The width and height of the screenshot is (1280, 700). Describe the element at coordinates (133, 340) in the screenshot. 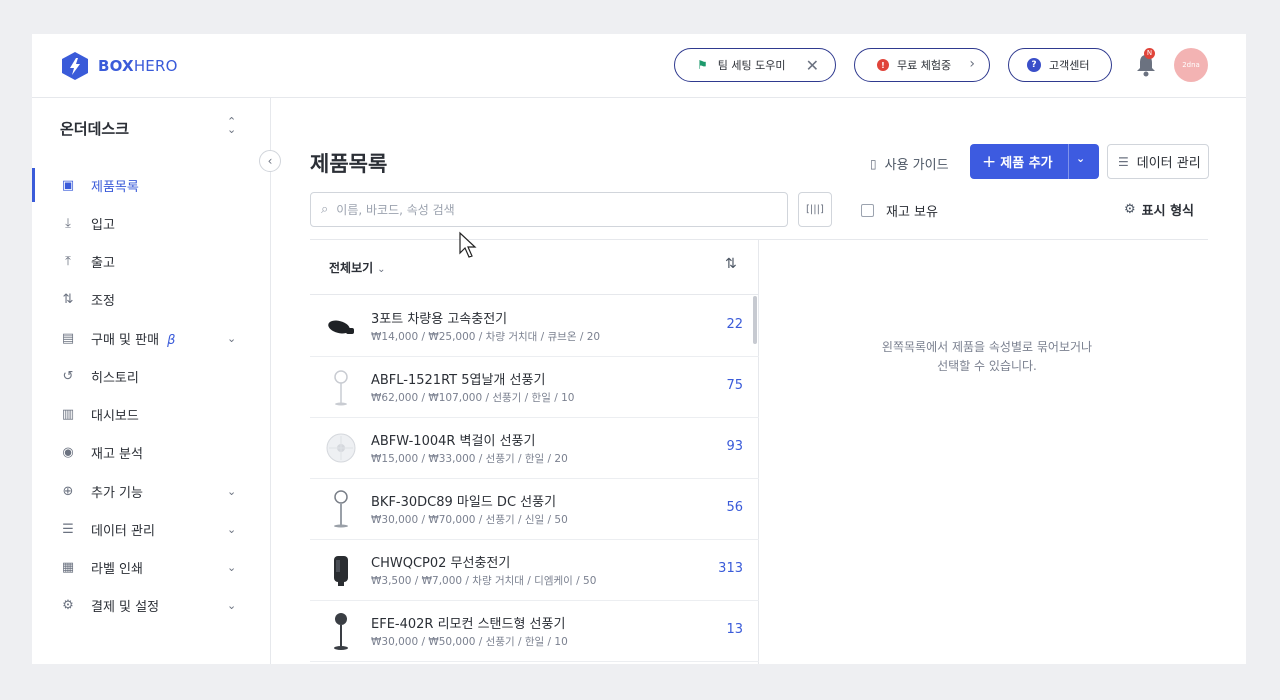

I see `sidebar-item-label: 구매 및 판매 β` at that location.